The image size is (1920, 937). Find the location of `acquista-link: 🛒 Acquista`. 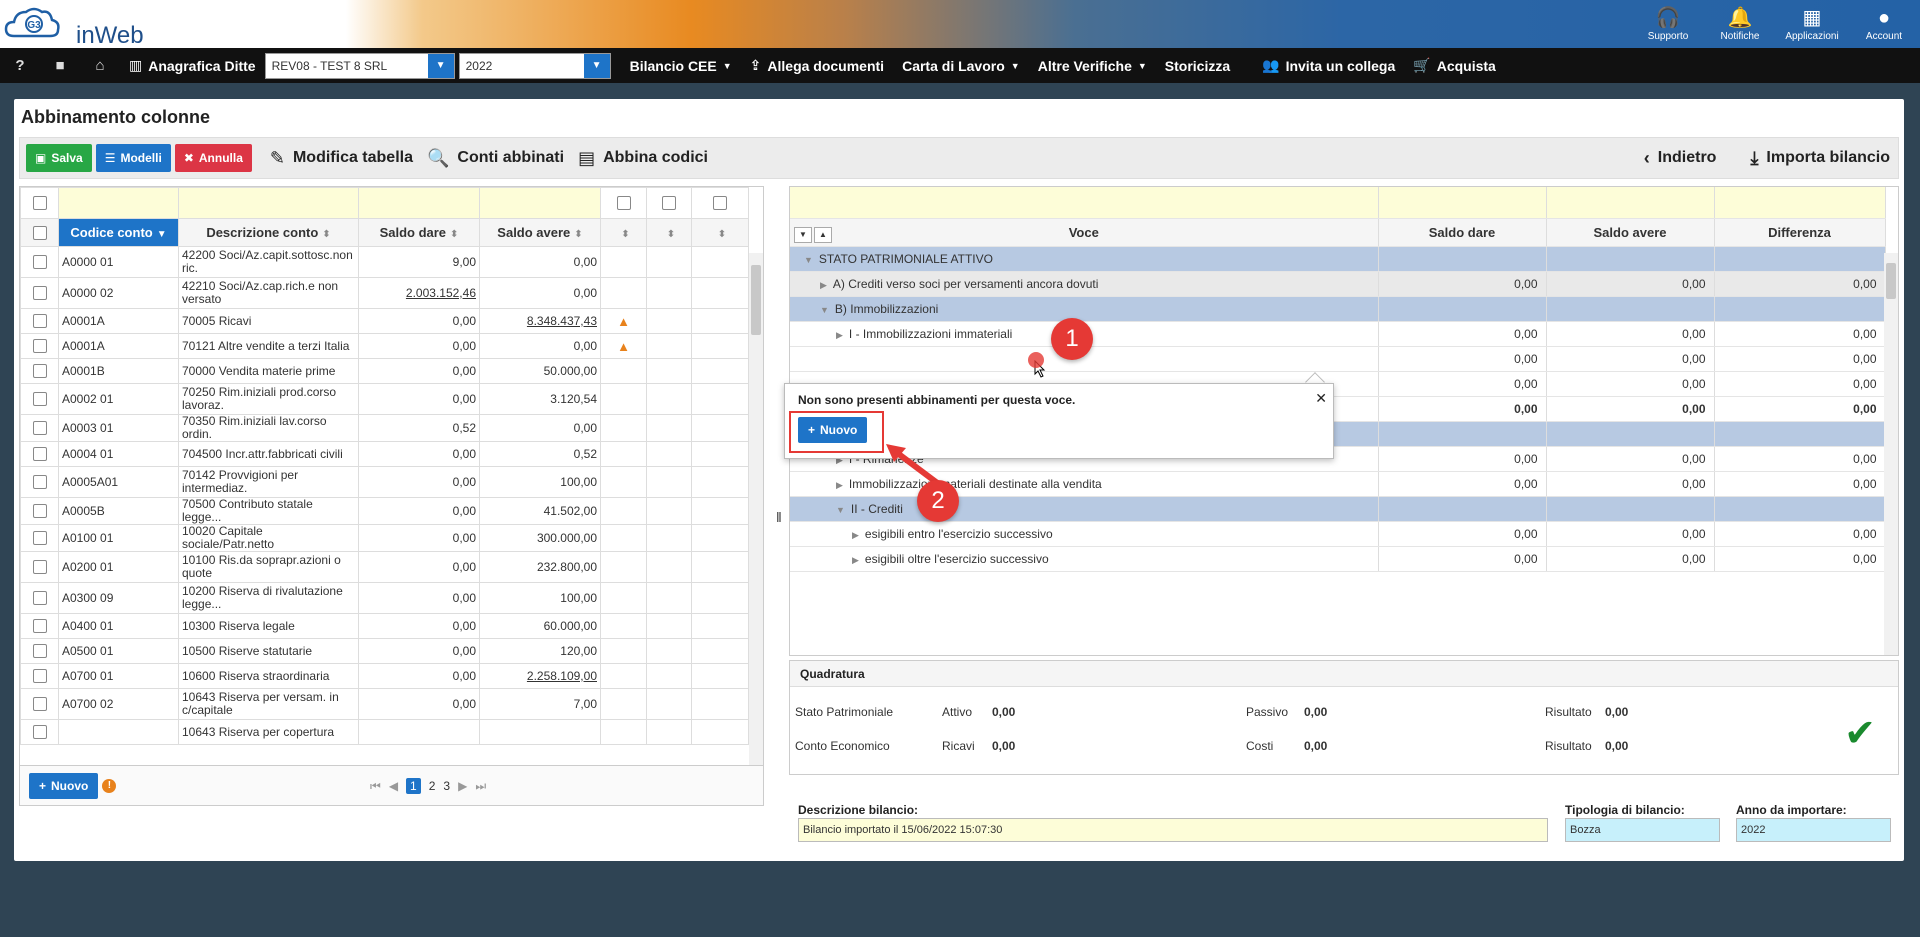

acquista-link: 🛒 Acquista is located at coordinates (1454, 65).